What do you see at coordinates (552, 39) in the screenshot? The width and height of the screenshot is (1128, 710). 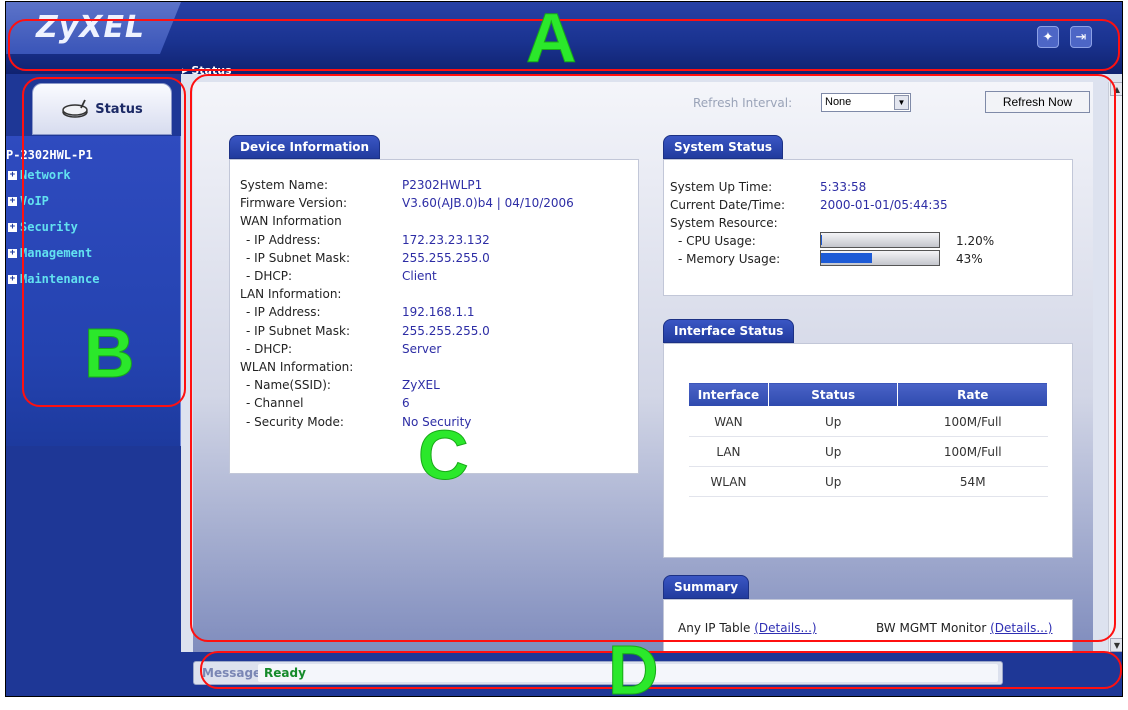 I see `annotation-a: A` at bounding box center [552, 39].